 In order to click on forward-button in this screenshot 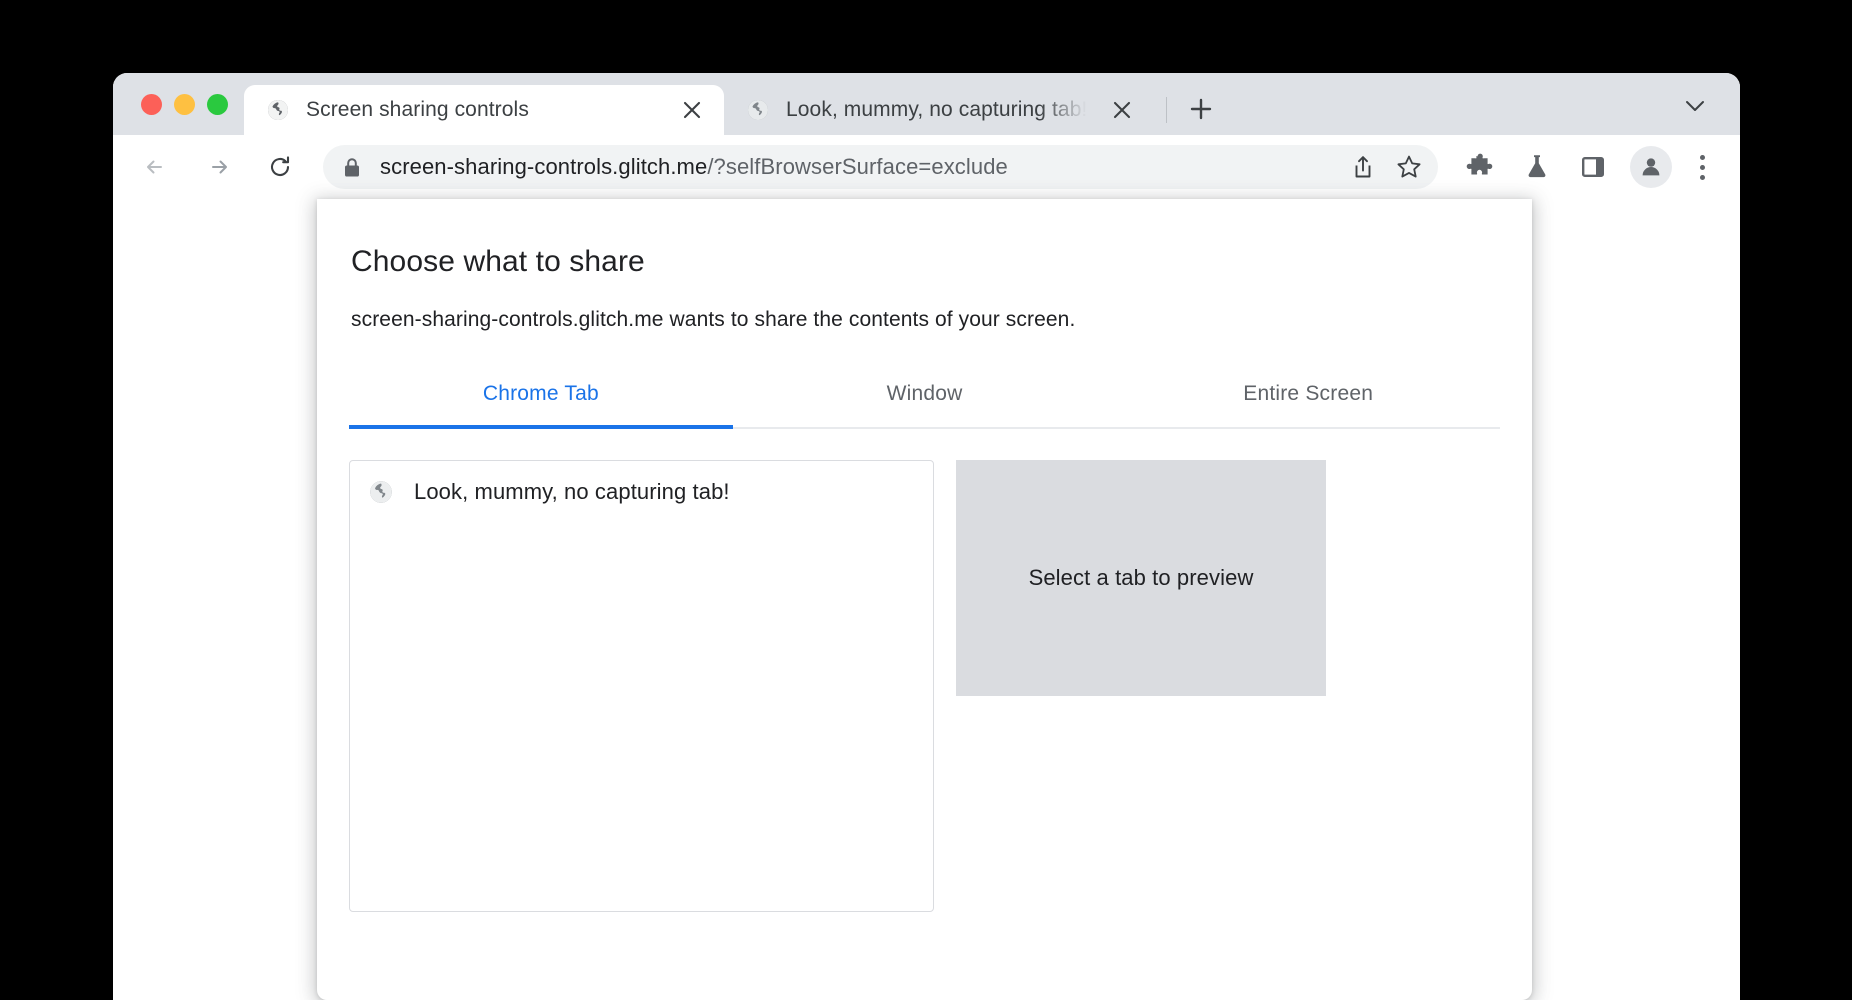, I will do `click(218, 167)`.